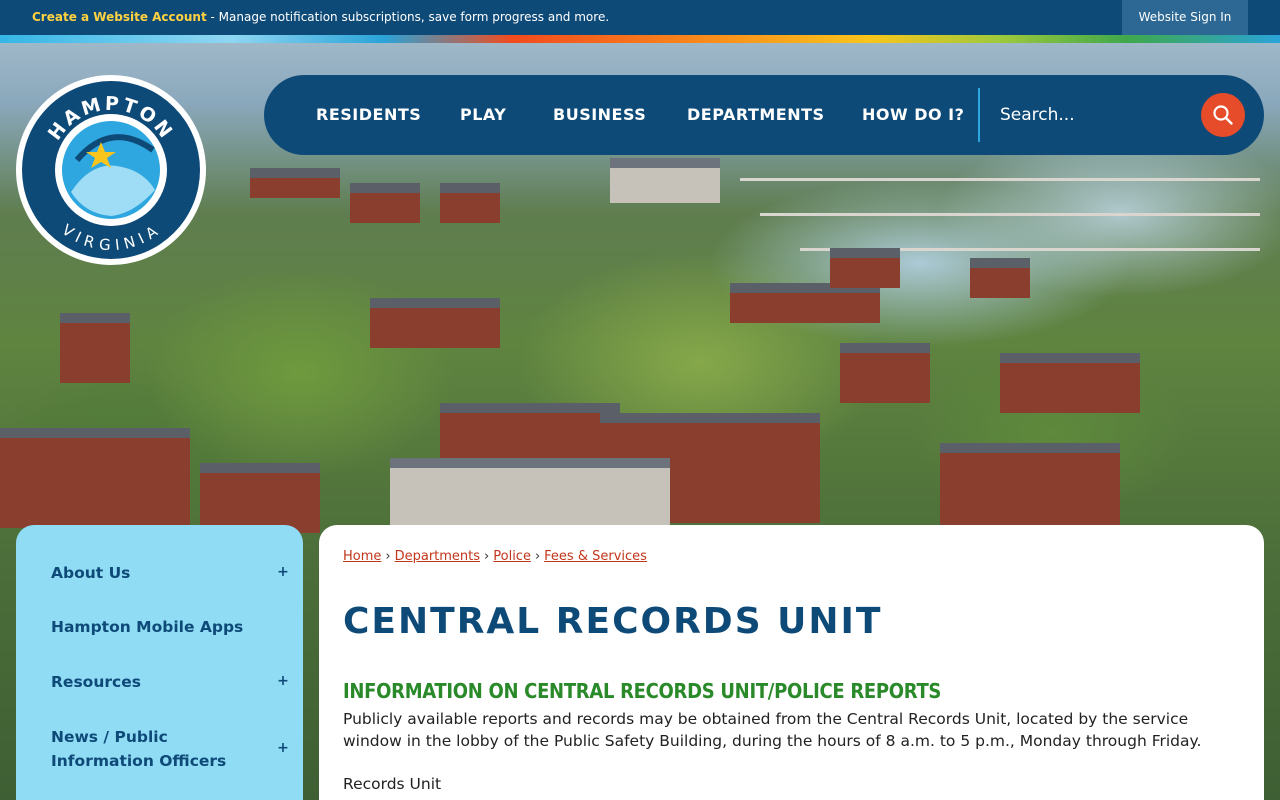 Image resolution: width=1280 pixels, height=800 pixels. What do you see at coordinates (756, 115) in the screenshot?
I see `nav-departments: DEPARTMENTS` at bounding box center [756, 115].